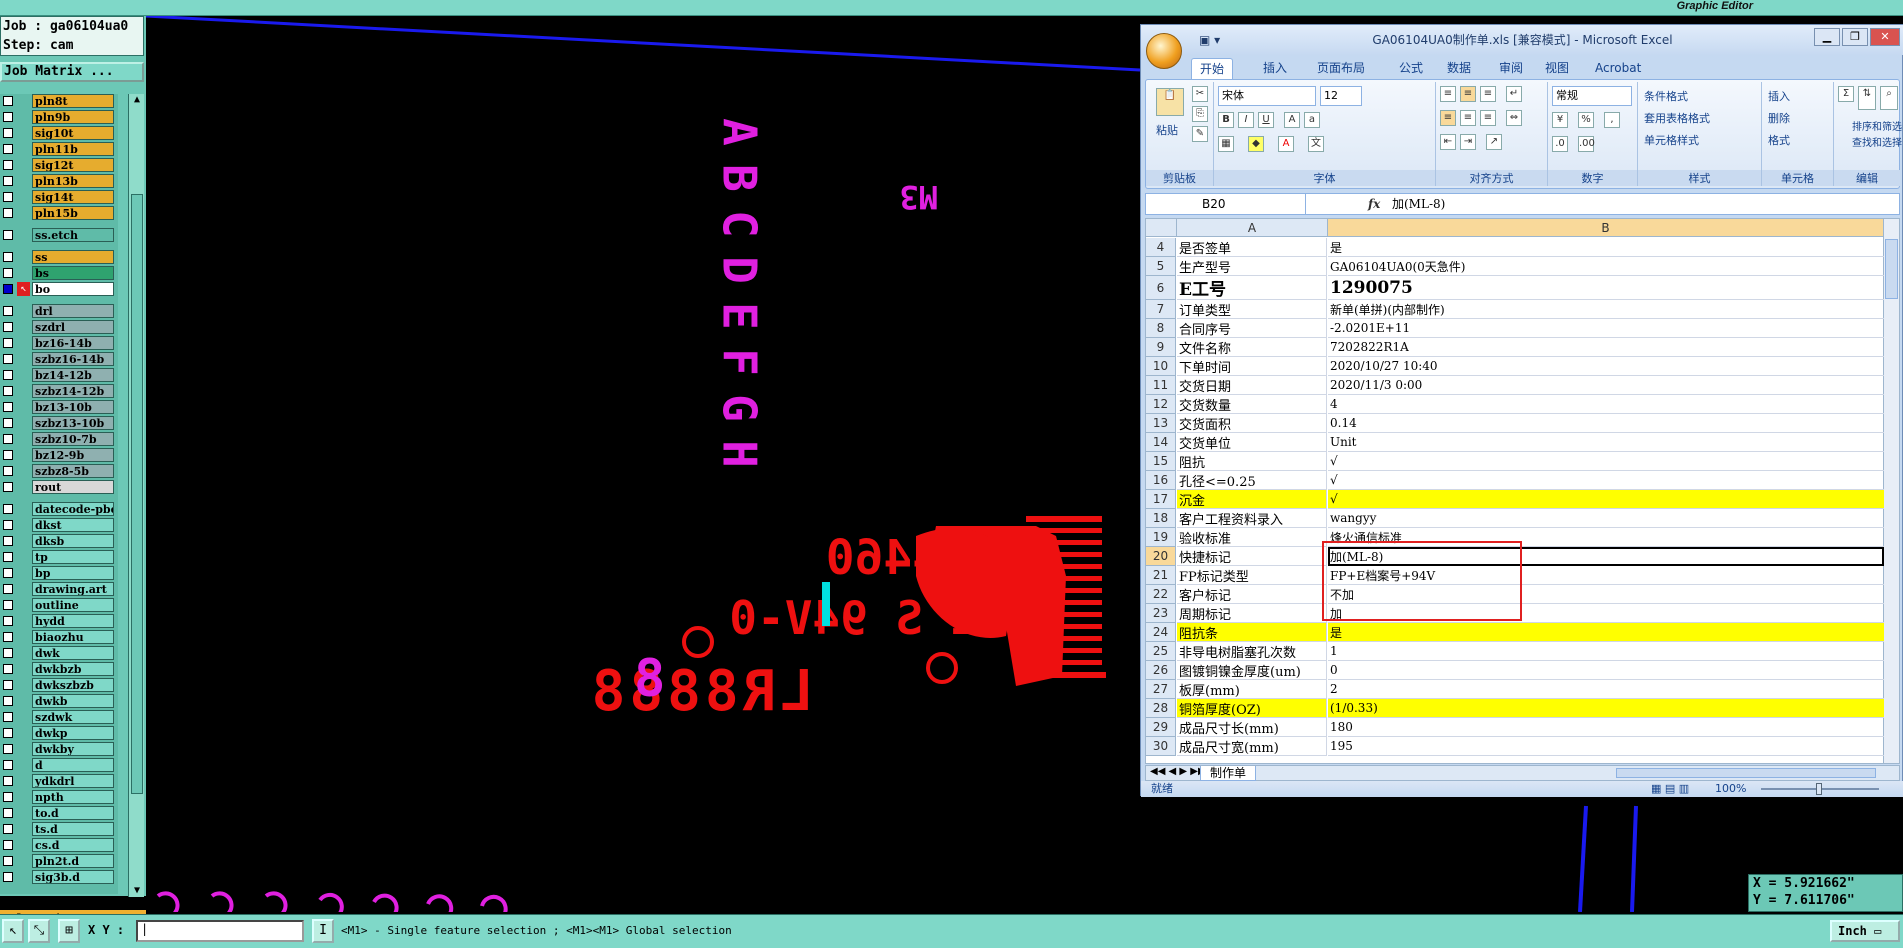 The width and height of the screenshot is (1903, 948). Describe the element at coordinates (1161, 727) in the screenshot. I see `row-header: 29` at that location.